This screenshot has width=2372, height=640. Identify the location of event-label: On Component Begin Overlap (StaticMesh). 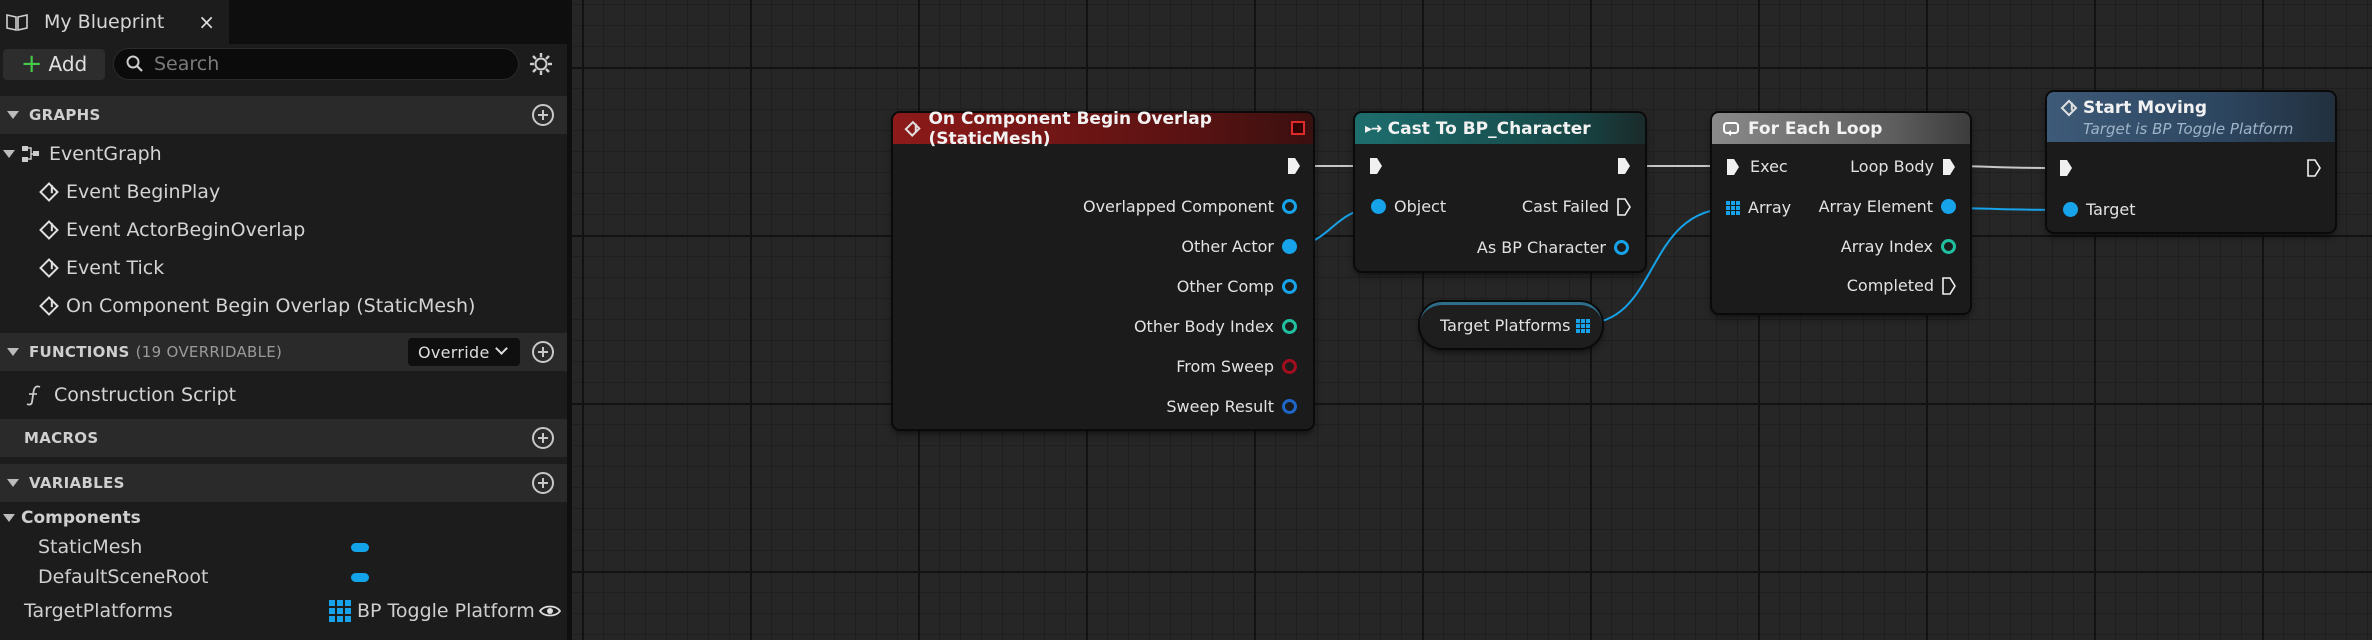
(271, 306).